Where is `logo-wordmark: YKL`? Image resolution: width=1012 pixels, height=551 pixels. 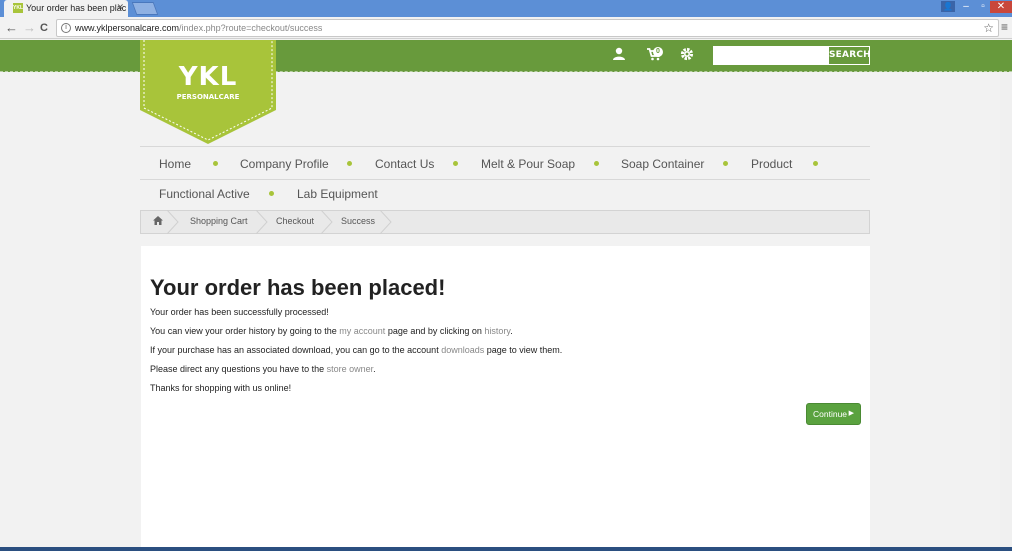
logo-wordmark: YKL is located at coordinates (208, 77).